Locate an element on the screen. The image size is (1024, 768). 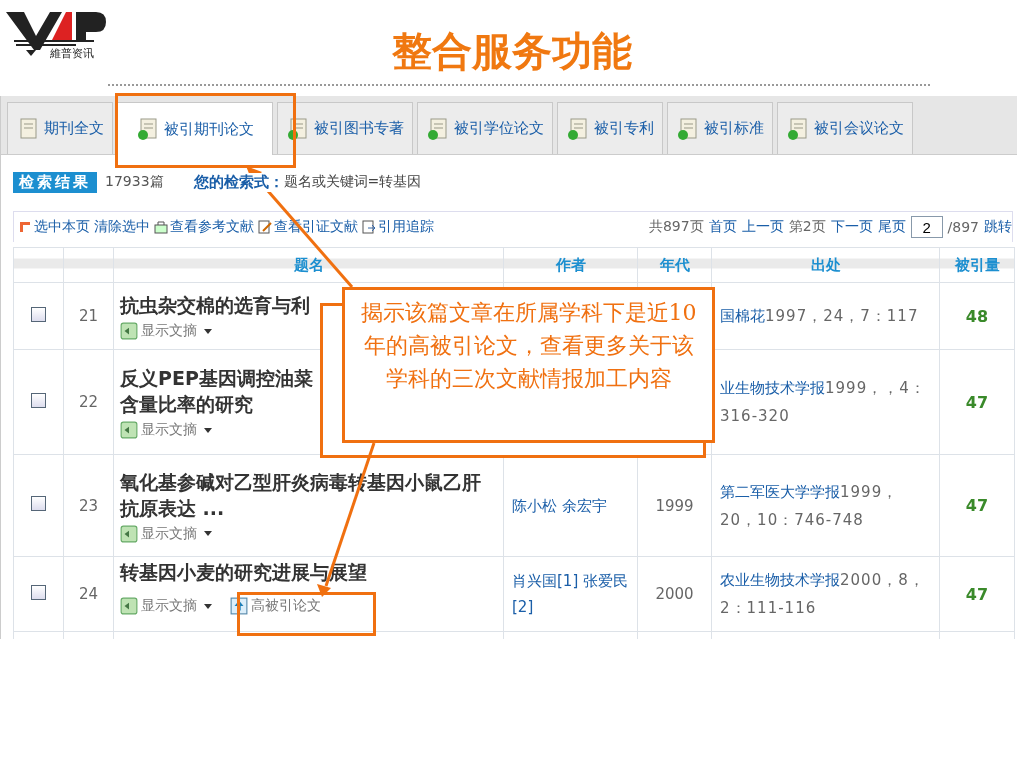
tab: 被引图书专著 is located at coordinates (345, 128).